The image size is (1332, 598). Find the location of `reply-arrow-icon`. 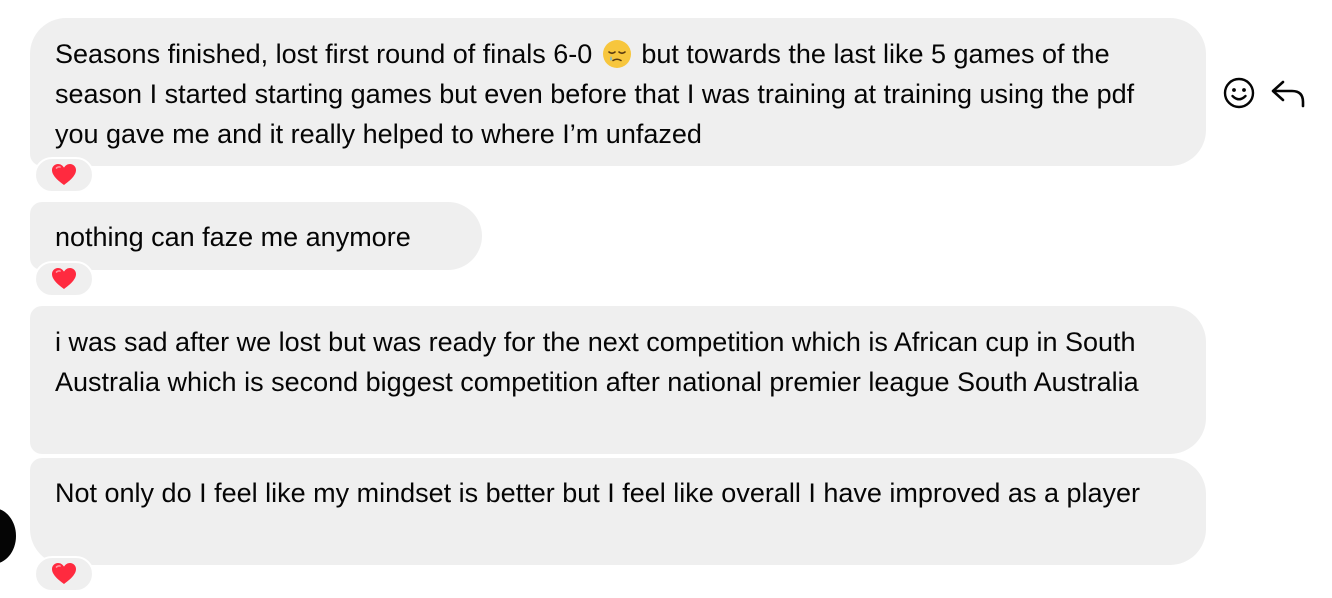

reply-arrow-icon is located at coordinates (1288, 93).